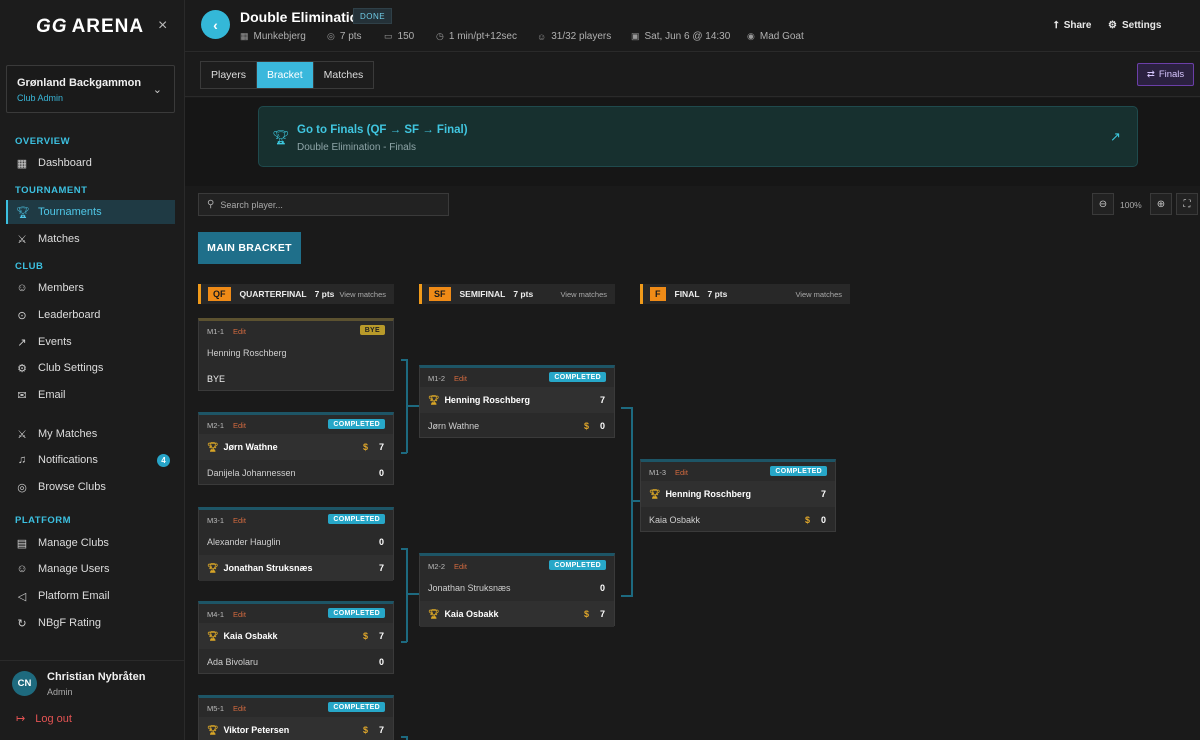 The width and height of the screenshot is (1200, 740). I want to click on share-label: Share, so click(1077, 25).